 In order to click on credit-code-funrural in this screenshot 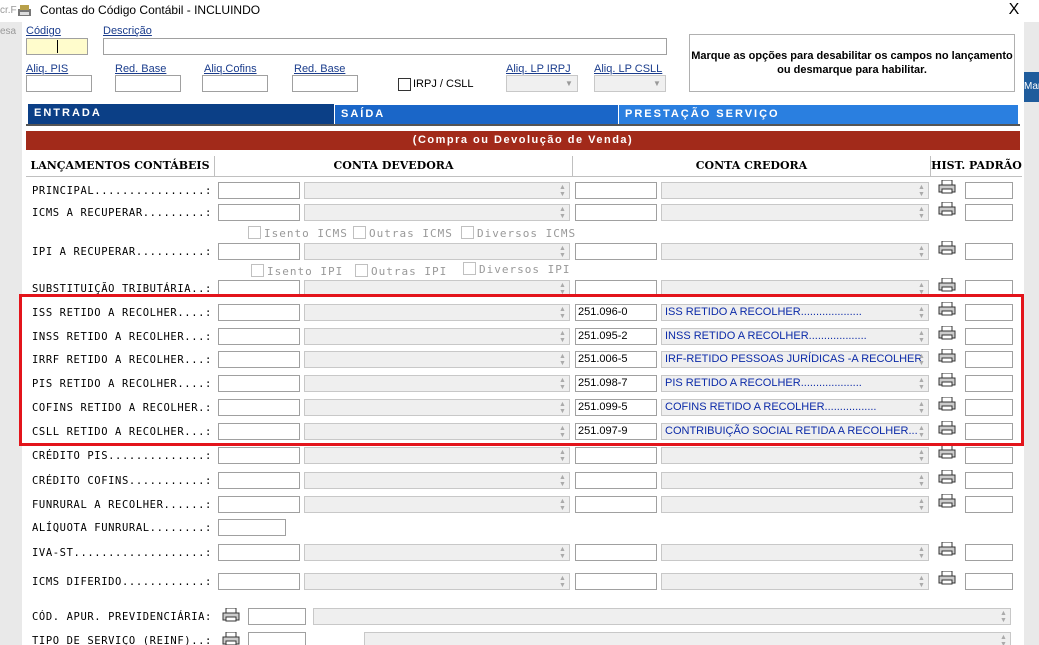, I will do `click(616, 504)`.